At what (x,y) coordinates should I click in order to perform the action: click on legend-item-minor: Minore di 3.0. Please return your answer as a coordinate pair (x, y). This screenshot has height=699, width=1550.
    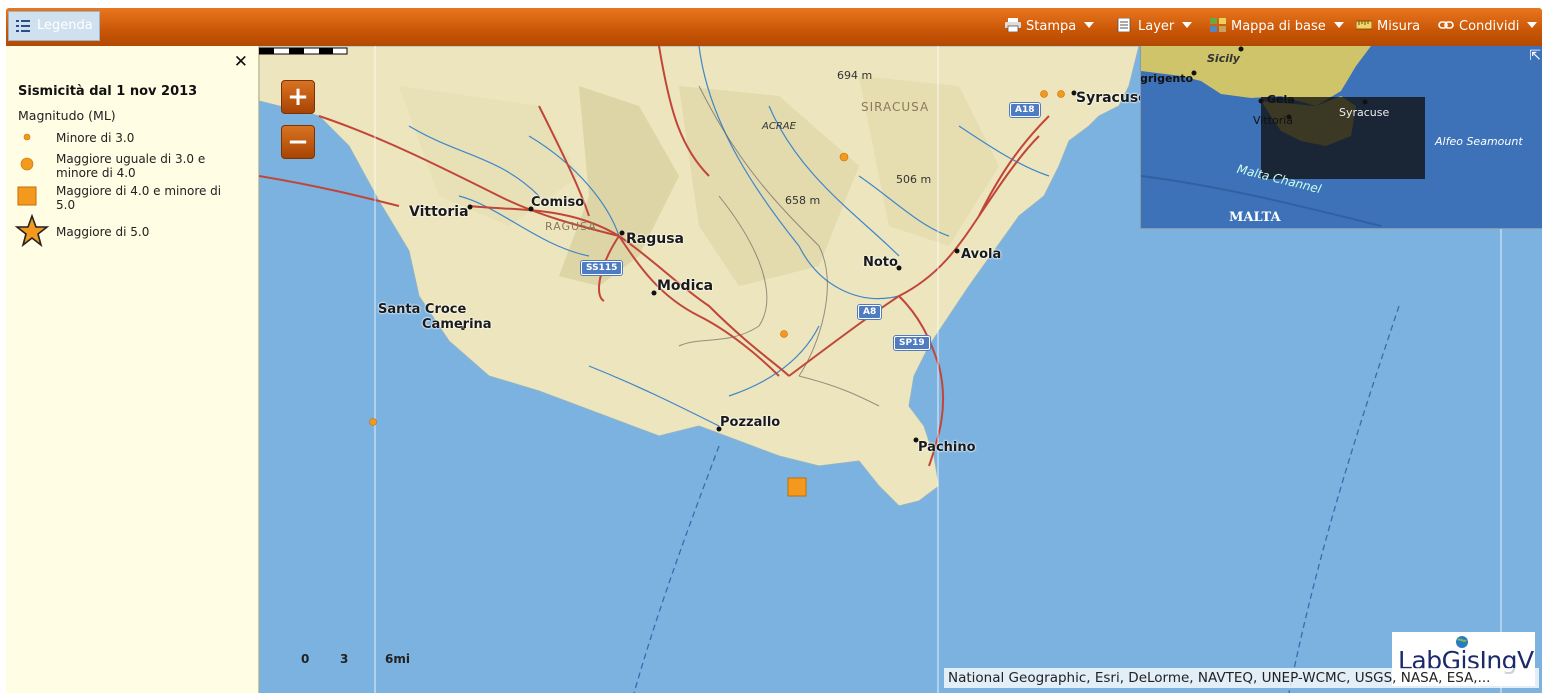
    Looking at the image, I should click on (95, 138).